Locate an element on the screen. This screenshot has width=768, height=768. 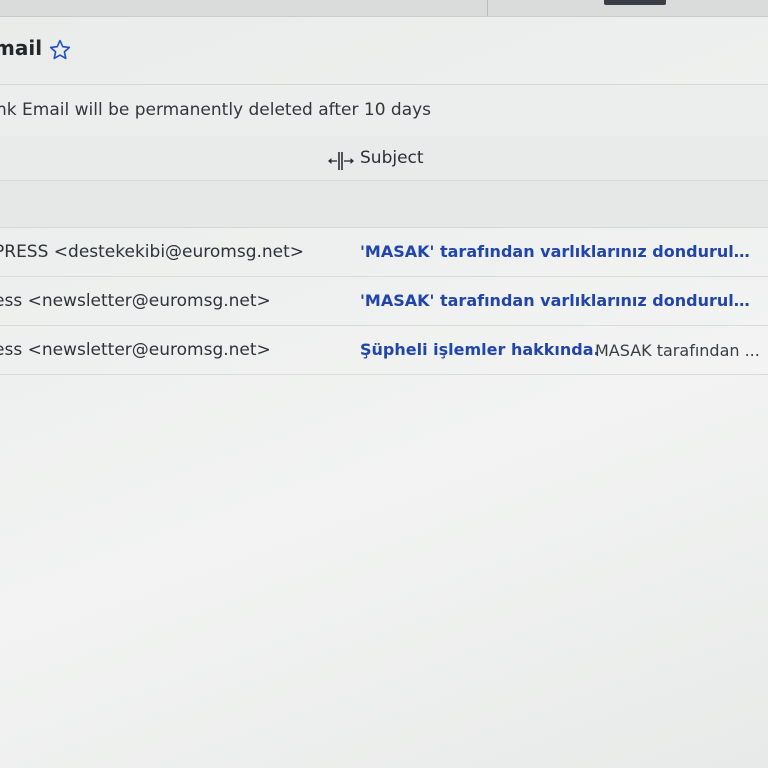
toolbar-control is located at coordinates (635, 2).